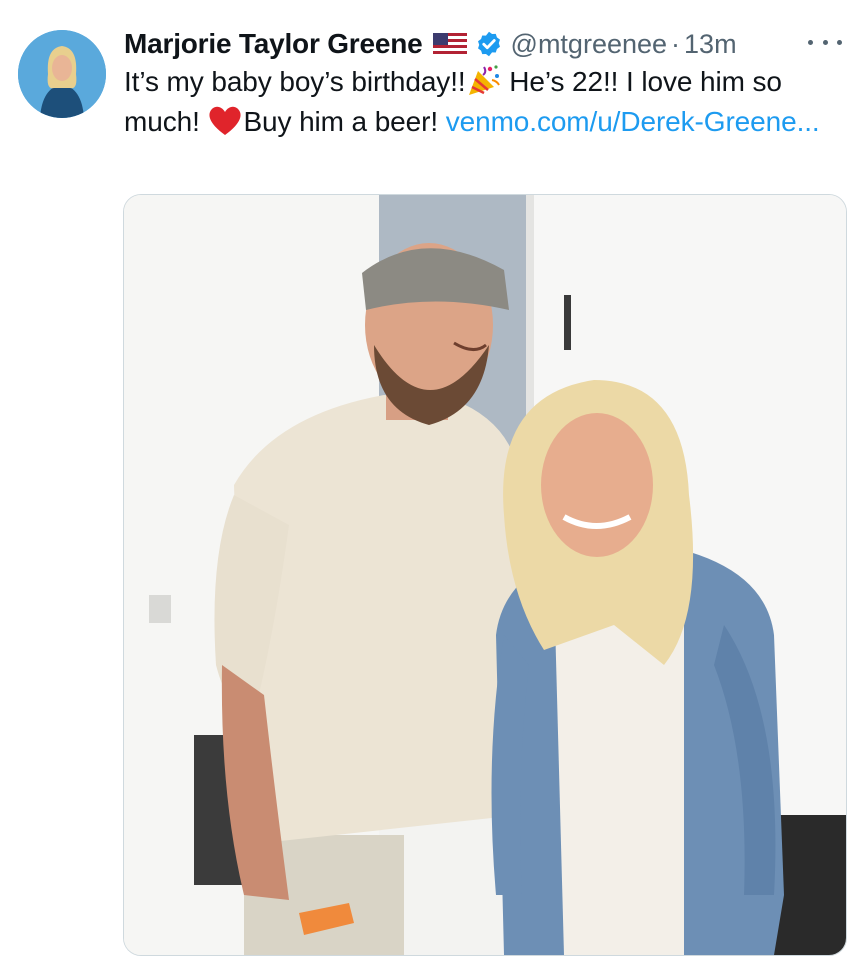 This screenshot has height=956, width=864. Describe the element at coordinates (710, 44) in the screenshot. I see `tweet-timestamp: 13m` at that location.